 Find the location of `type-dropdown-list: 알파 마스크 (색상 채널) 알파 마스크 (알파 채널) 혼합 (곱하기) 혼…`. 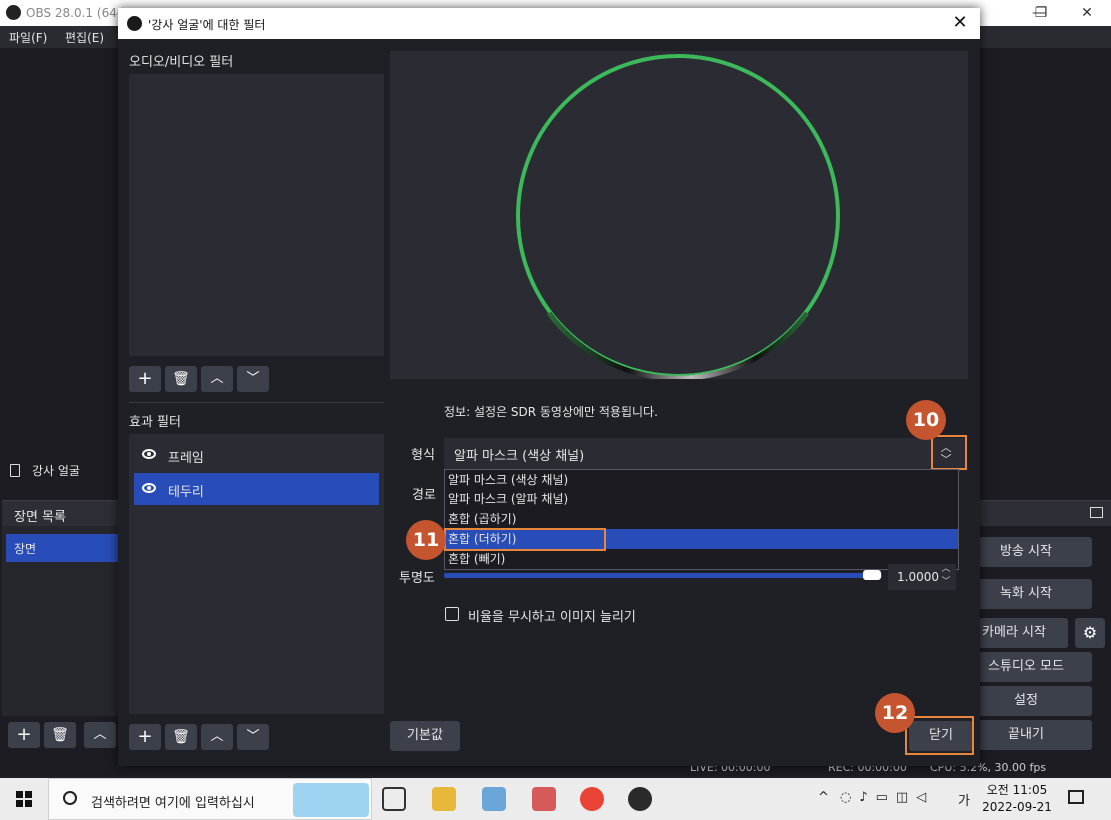

type-dropdown-list: 알파 마스크 (색상 채널) 알파 마스크 (알파 채널) 혼합 (곱하기) 혼… is located at coordinates (701, 519).